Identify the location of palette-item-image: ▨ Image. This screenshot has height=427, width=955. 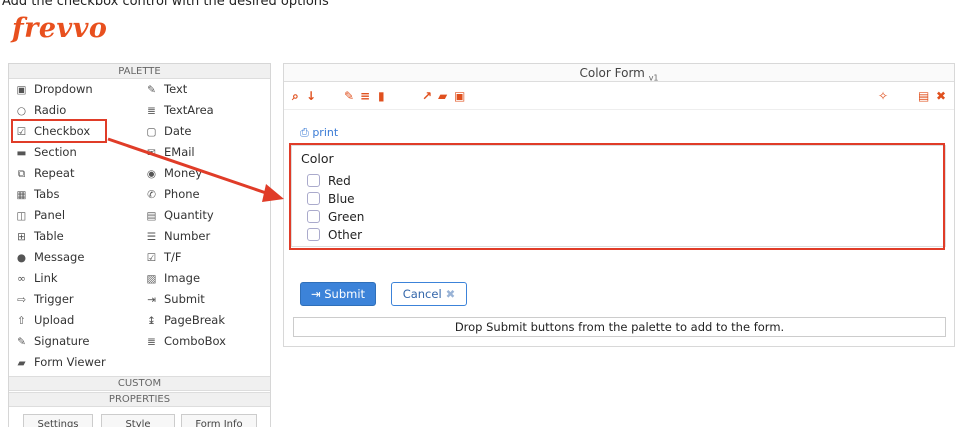
(173, 278).